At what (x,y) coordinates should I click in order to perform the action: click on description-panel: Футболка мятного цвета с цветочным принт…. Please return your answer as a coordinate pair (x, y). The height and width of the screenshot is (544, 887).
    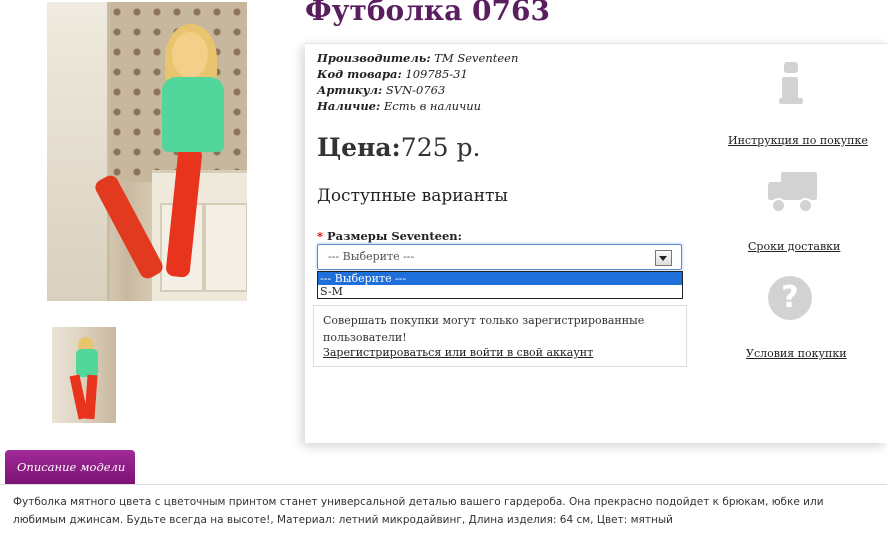
    Looking at the image, I should click on (443, 514).